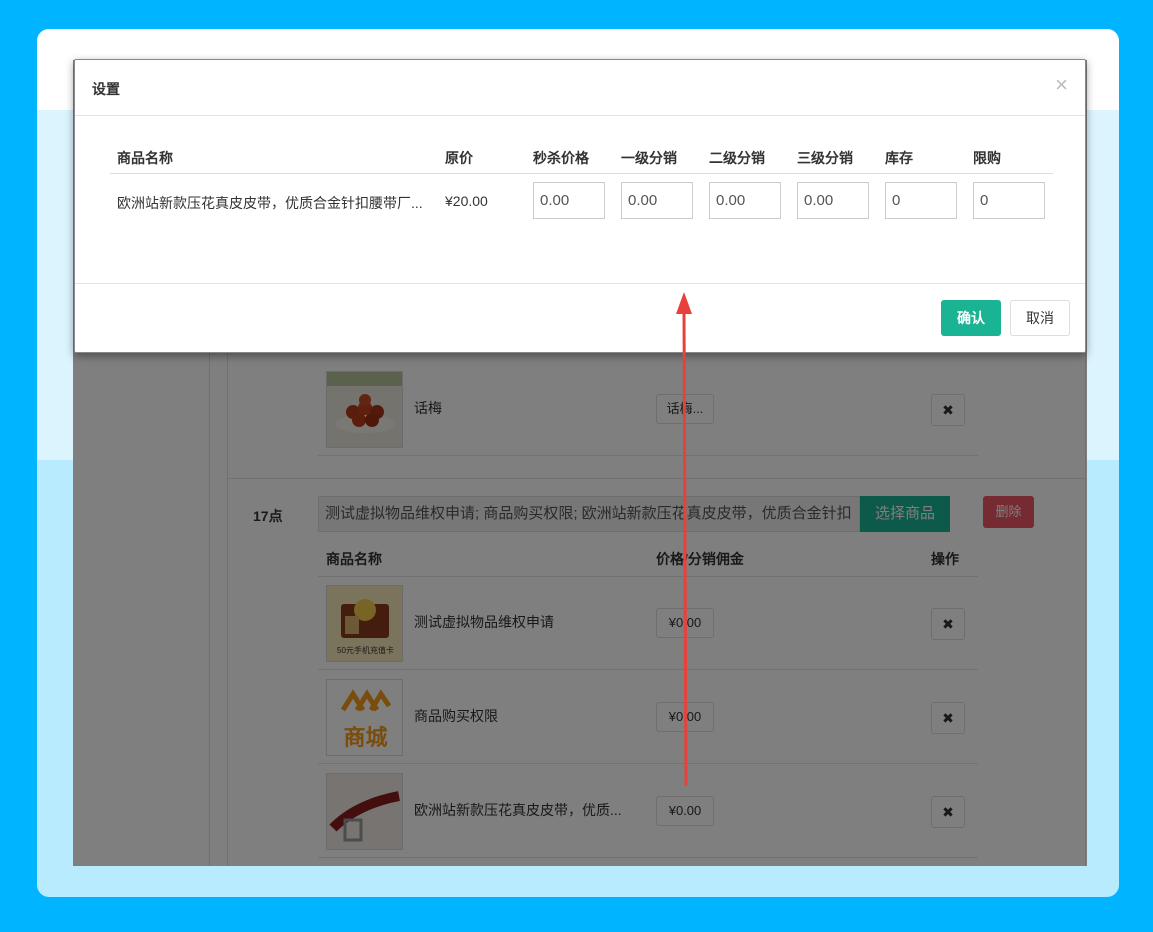  I want to click on column-header-stock: 库存, so click(899, 158).